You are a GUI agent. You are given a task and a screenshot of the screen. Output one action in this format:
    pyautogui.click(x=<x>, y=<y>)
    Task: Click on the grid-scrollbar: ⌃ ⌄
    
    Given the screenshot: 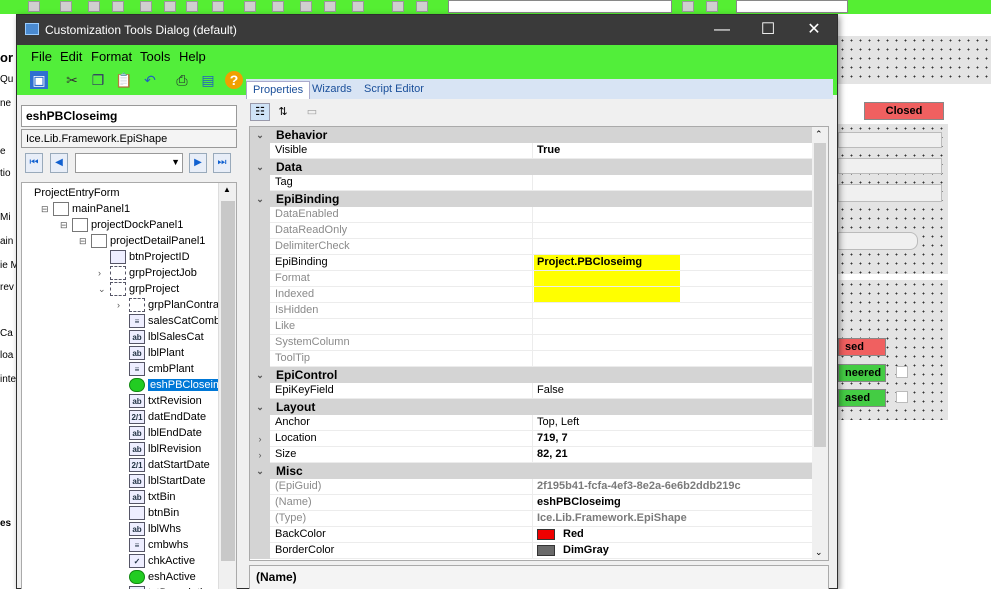 What is the action you would take?
    pyautogui.click(x=820, y=343)
    